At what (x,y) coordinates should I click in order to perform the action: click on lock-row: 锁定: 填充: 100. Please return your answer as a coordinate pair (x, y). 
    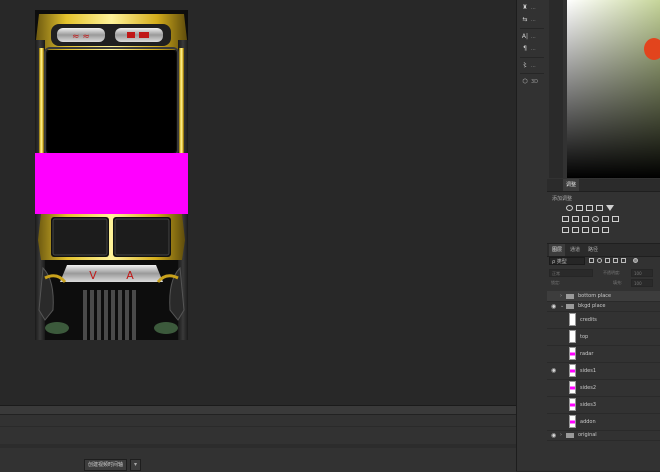
    Looking at the image, I should click on (604, 283).